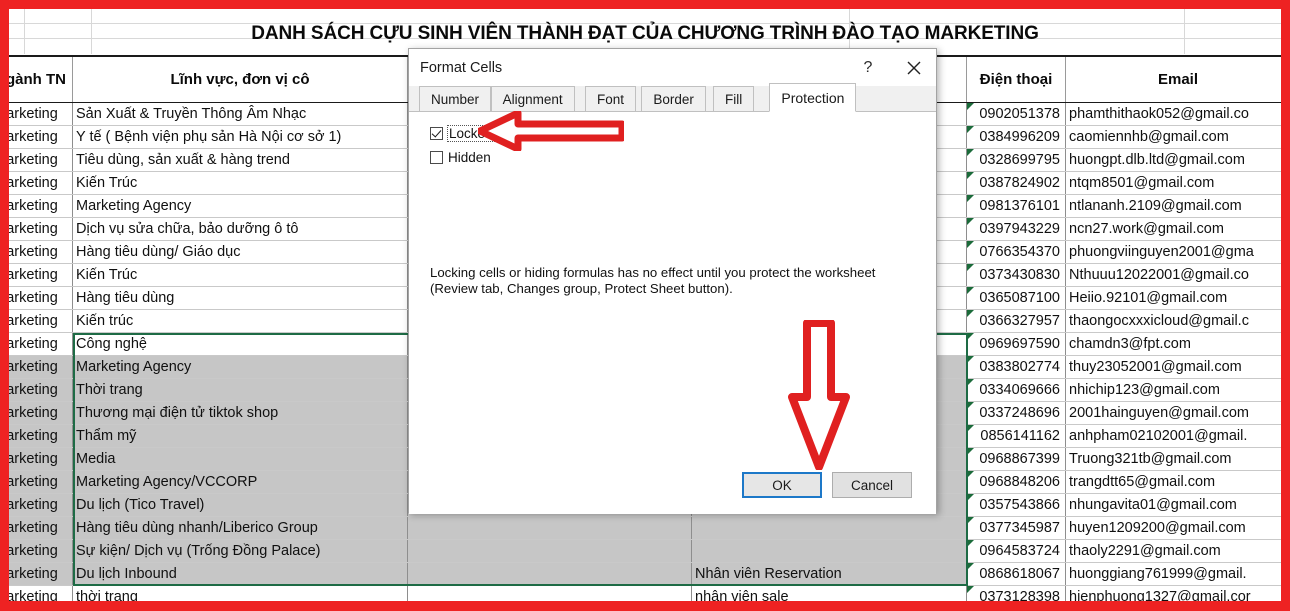 This screenshot has width=1290, height=611. What do you see at coordinates (1016, 574) in the screenshot?
I see `cell-dien-thoai: 0868618067` at bounding box center [1016, 574].